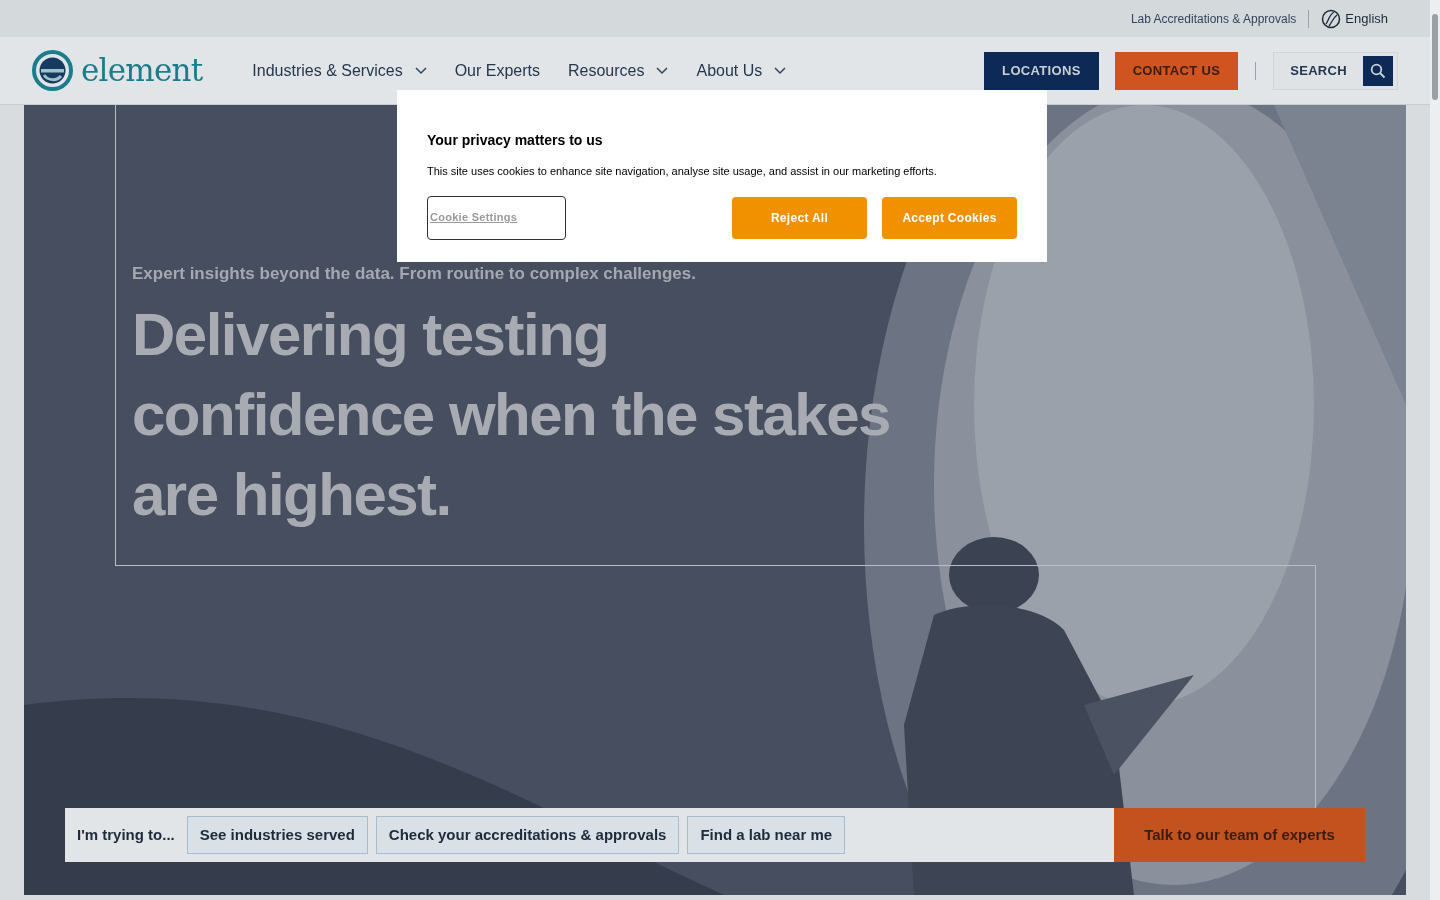  I want to click on quick-link-button: See industries served, so click(277, 835).